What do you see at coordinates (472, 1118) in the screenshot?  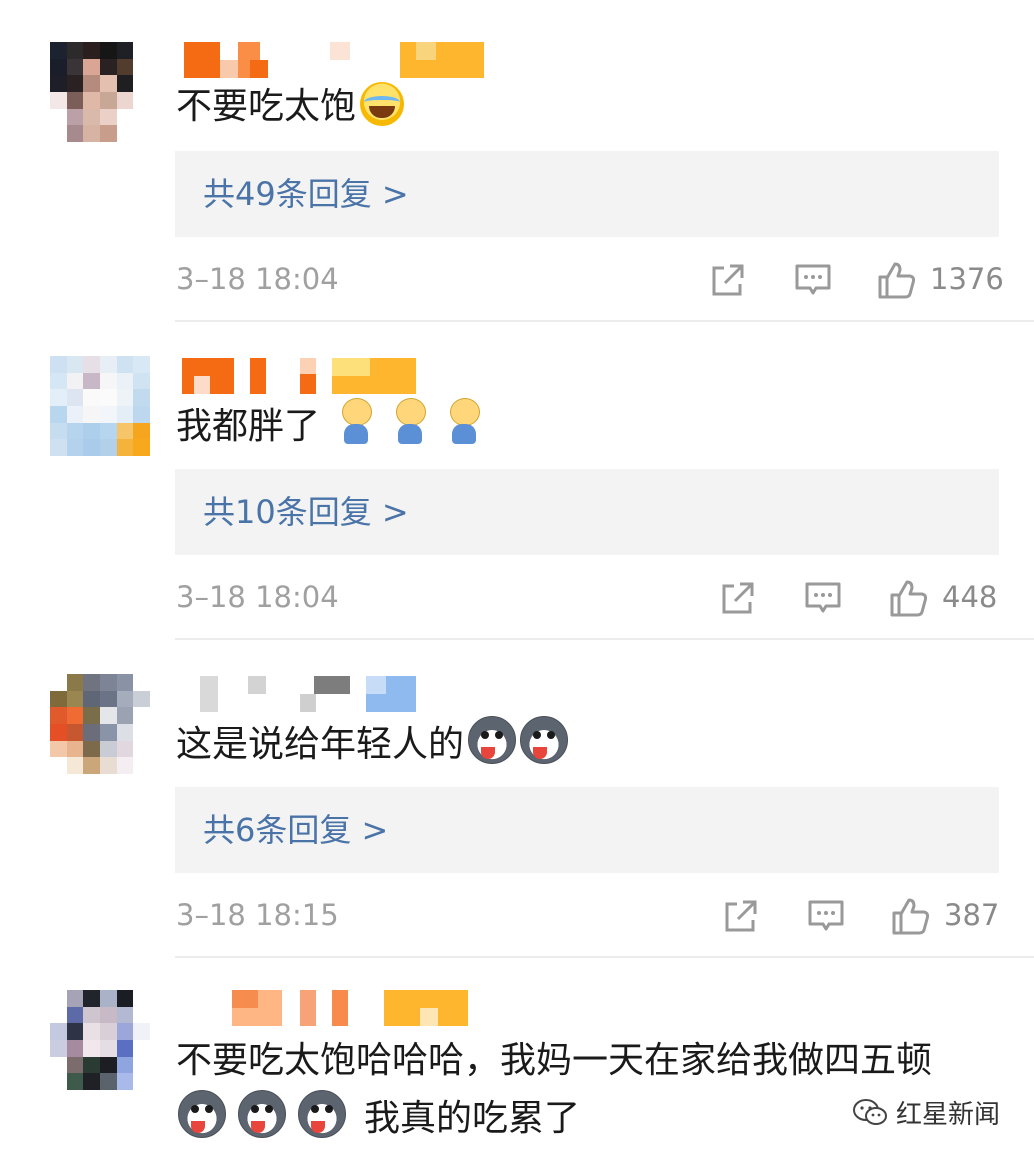 I see `comment-text-content: 我真的吃累了` at bounding box center [472, 1118].